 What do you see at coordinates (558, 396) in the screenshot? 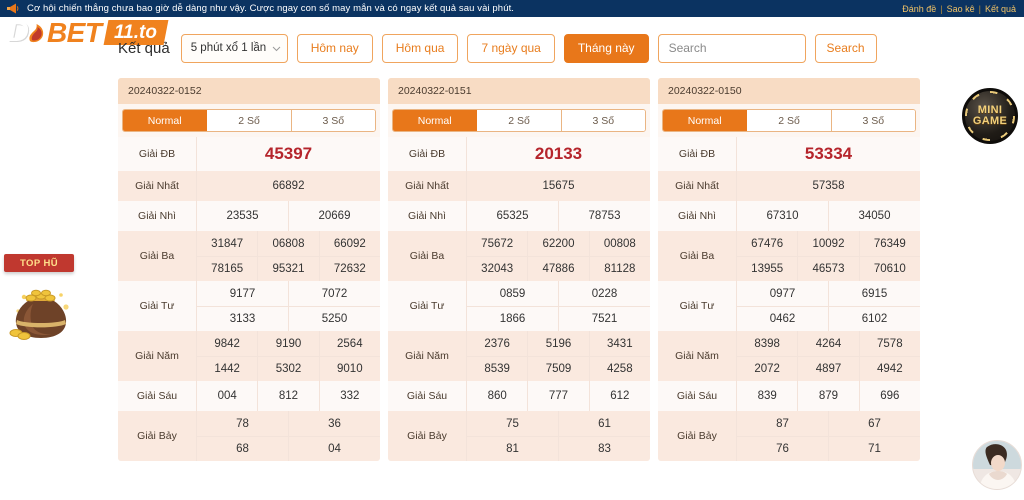
I see `prize-values: 860 777 612` at bounding box center [558, 396].